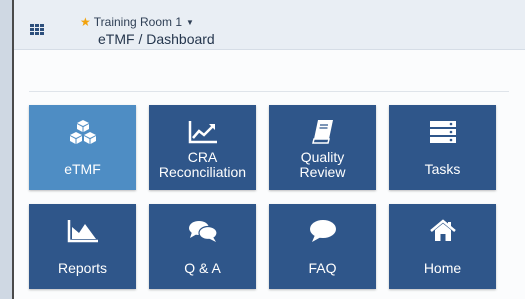 The width and height of the screenshot is (525, 299). Describe the element at coordinates (322, 157) in the screenshot. I see `tile-label-line1: Quality` at that location.